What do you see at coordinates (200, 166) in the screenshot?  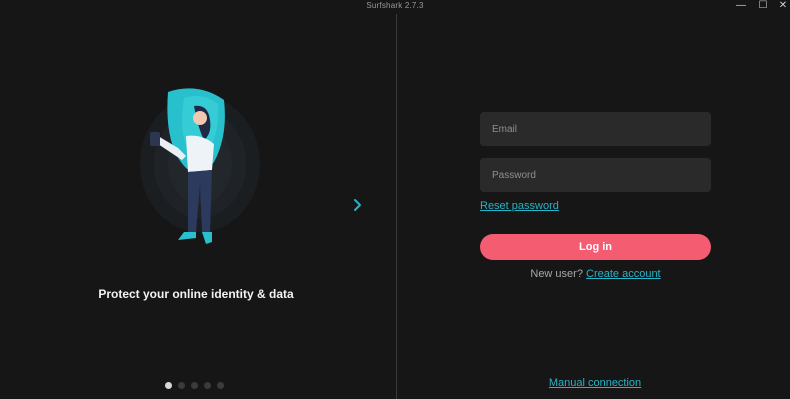 I see `shield-person-illustration` at bounding box center [200, 166].